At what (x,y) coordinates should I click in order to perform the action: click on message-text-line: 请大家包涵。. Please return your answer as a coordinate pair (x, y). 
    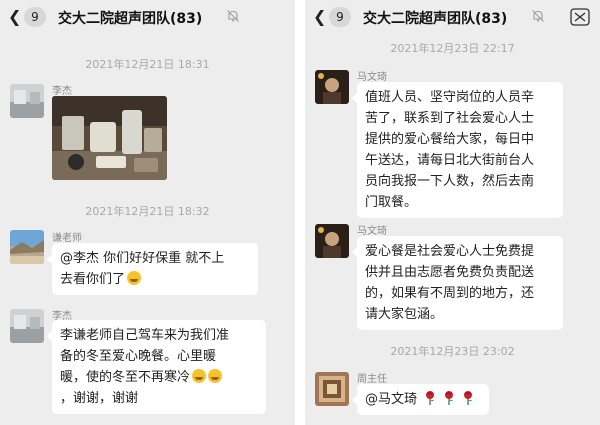
    Looking at the image, I should click on (404, 314).